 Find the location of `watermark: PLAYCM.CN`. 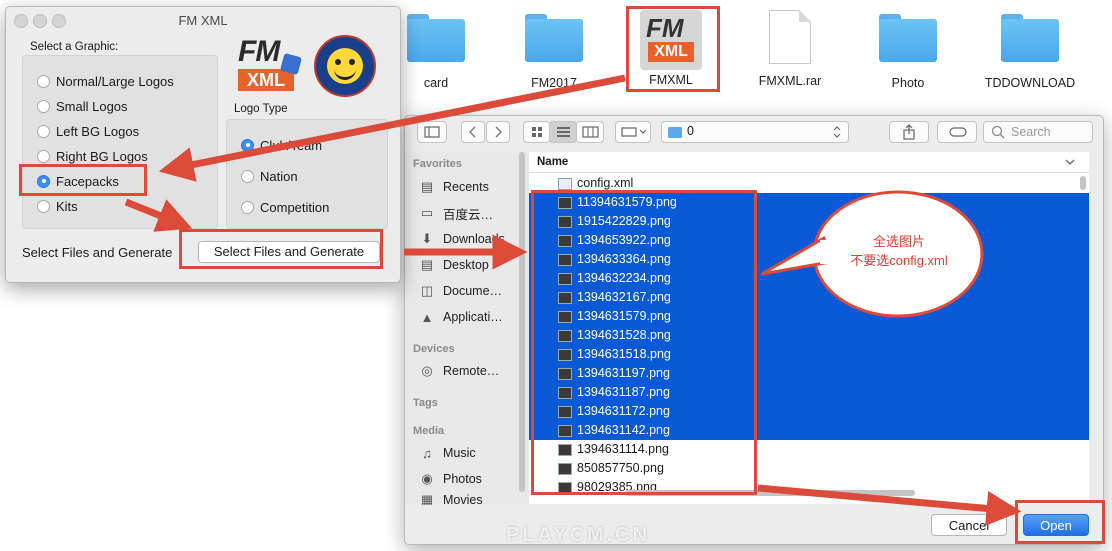

watermark: PLAYCM.CN is located at coordinates (578, 535).